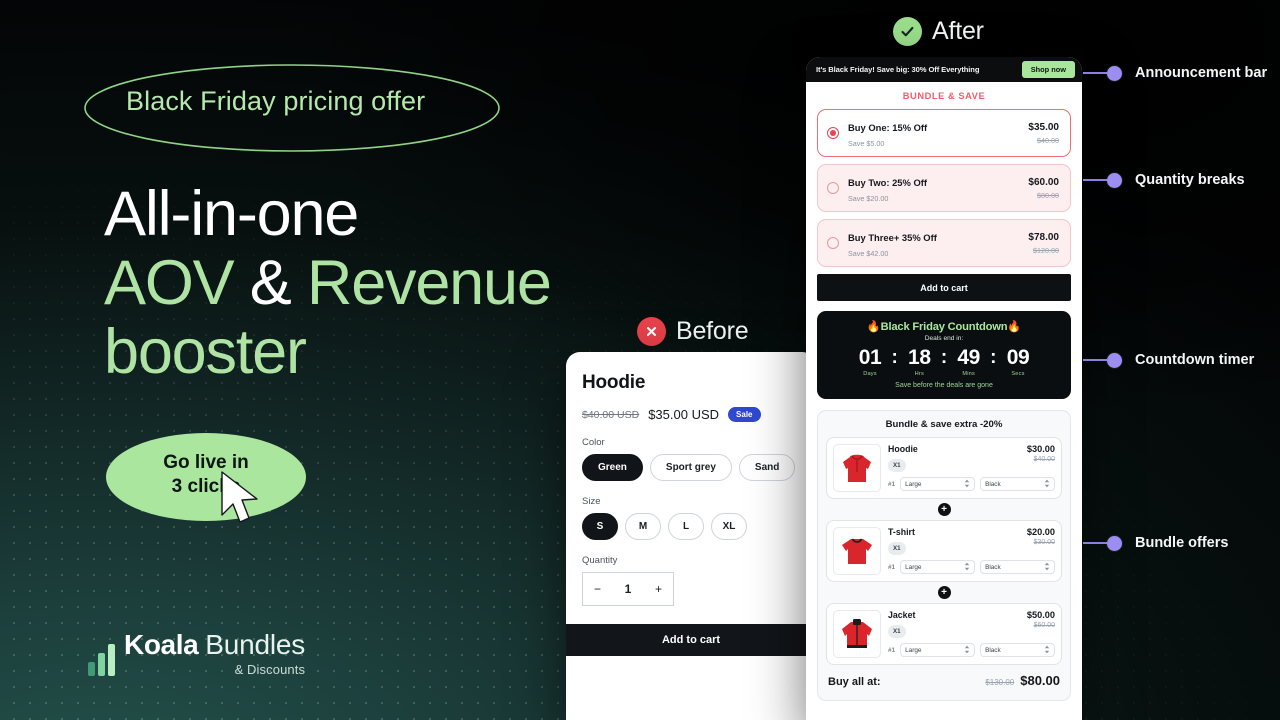  I want to click on annotation-countdown-timer: Countdown timer, so click(1168, 360).